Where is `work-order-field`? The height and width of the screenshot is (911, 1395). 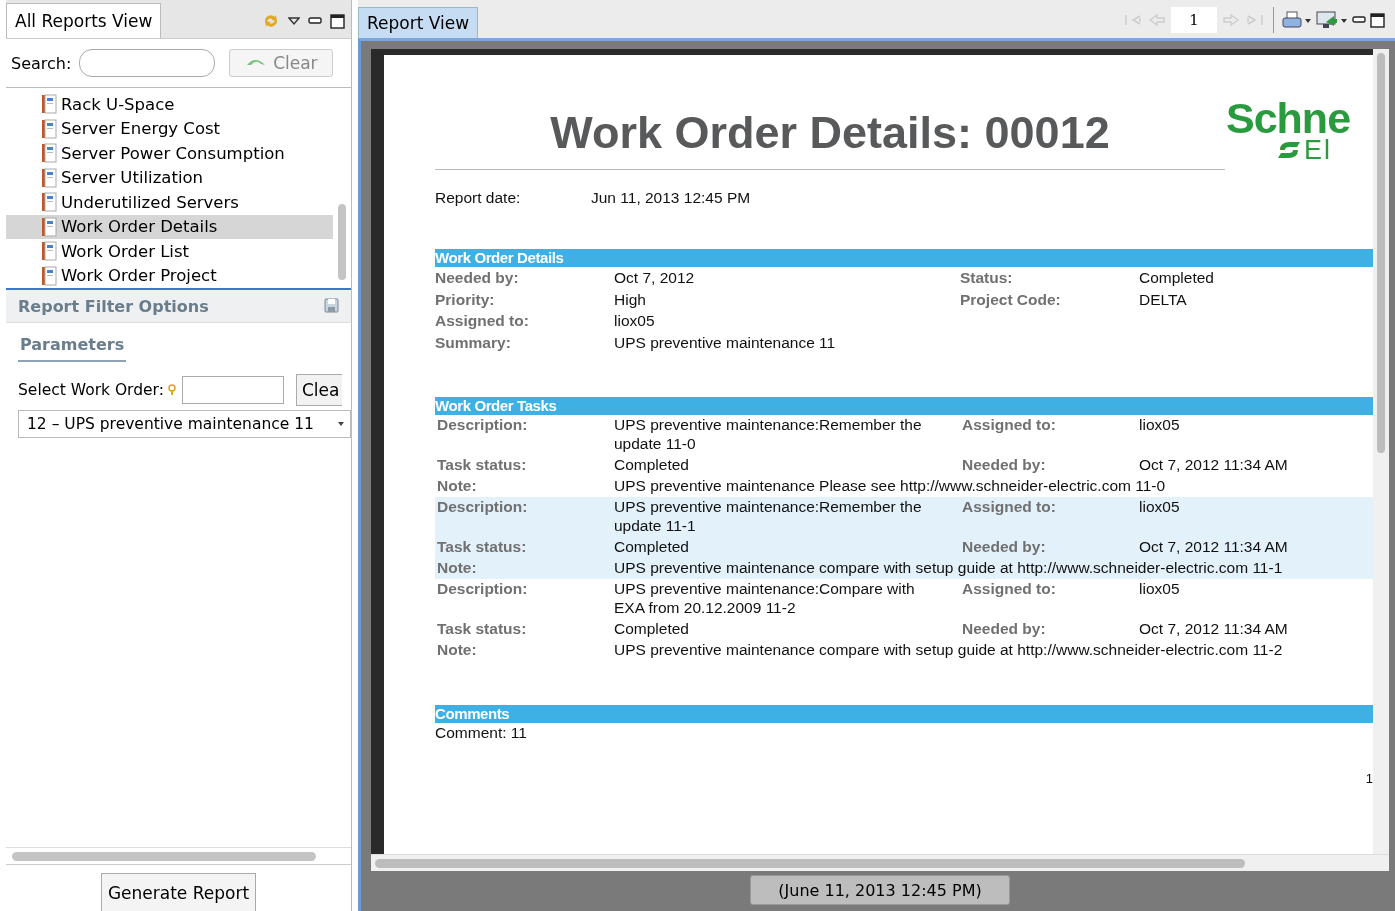
work-order-field is located at coordinates (232, 390).